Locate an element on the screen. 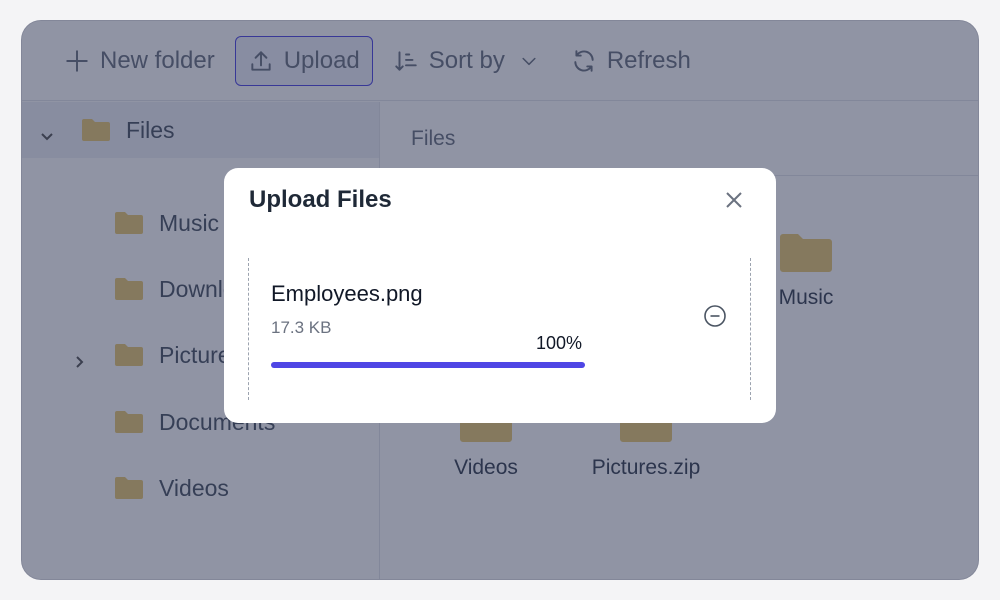 The image size is (1000, 600). file-name: Employees.png is located at coordinates (347, 293).